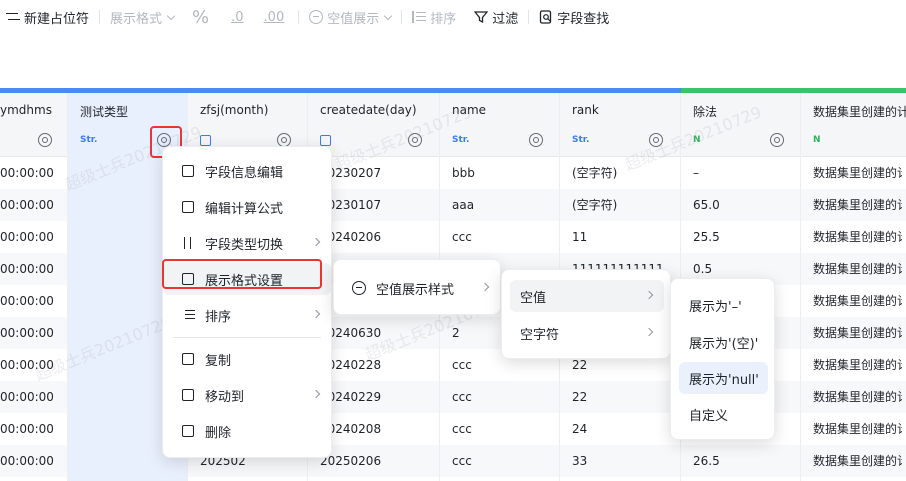 The height and width of the screenshot is (481, 906). I want to click on option-show-null: 展示为'null', so click(723, 378).